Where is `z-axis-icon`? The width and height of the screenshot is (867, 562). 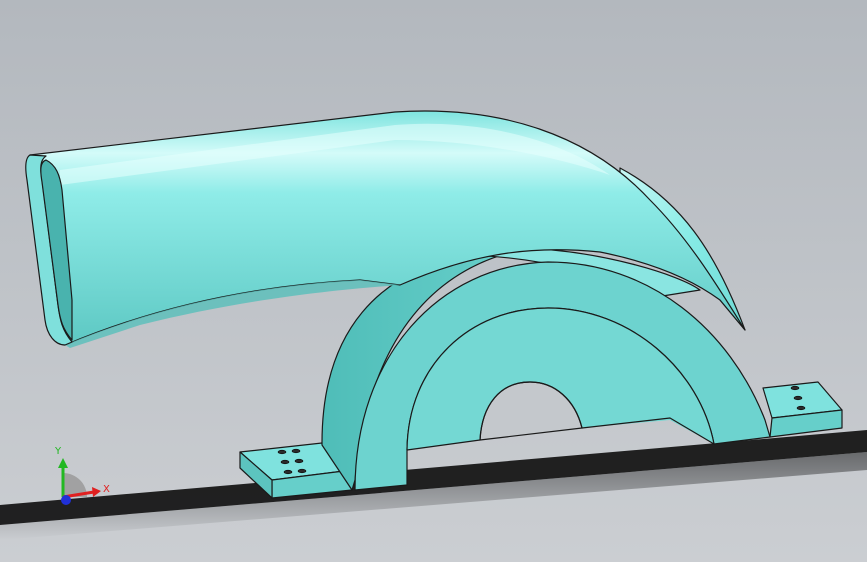
z-axis-icon is located at coordinates (66, 500).